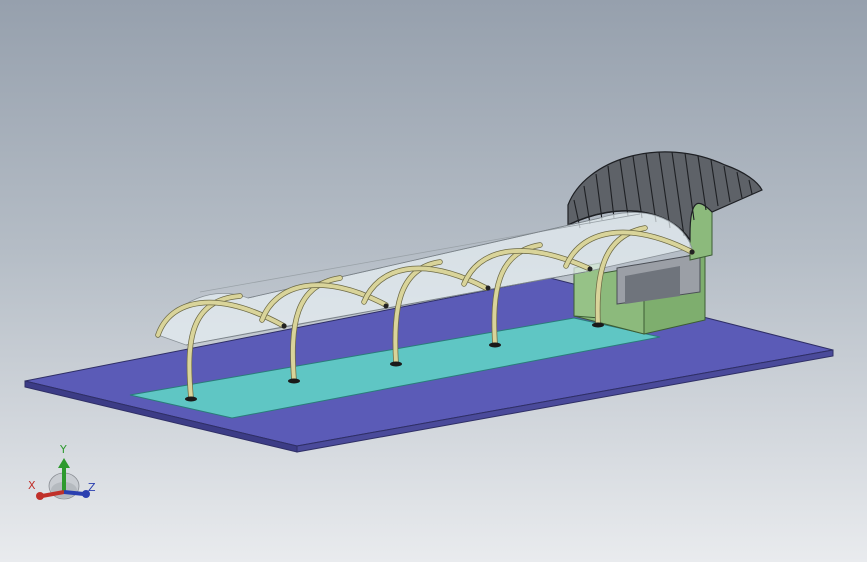  I want to click on triad-y-arrowhead, so click(64, 463).